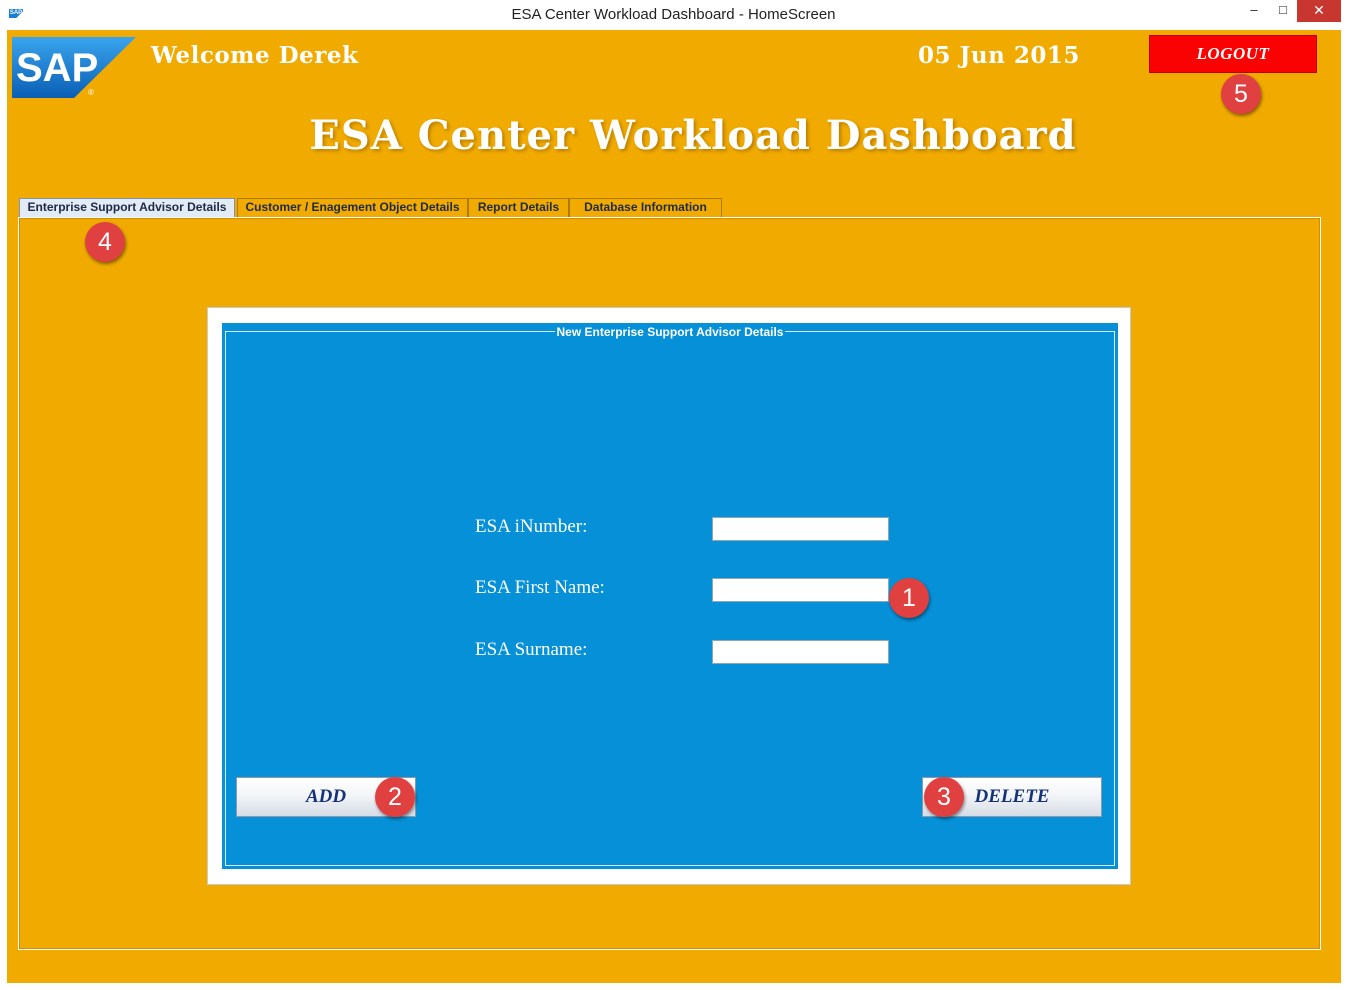 The image size is (1347, 990). What do you see at coordinates (1283, 11) in the screenshot?
I see `maximize-button: □` at bounding box center [1283, 11].